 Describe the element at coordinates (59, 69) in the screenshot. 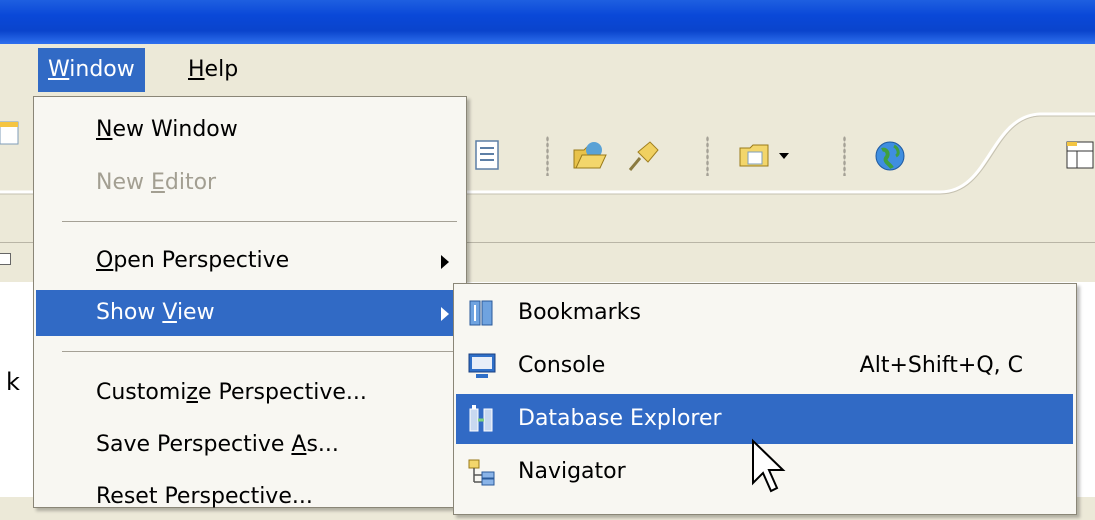

I see `menu-window-accelerator: W` at that location.